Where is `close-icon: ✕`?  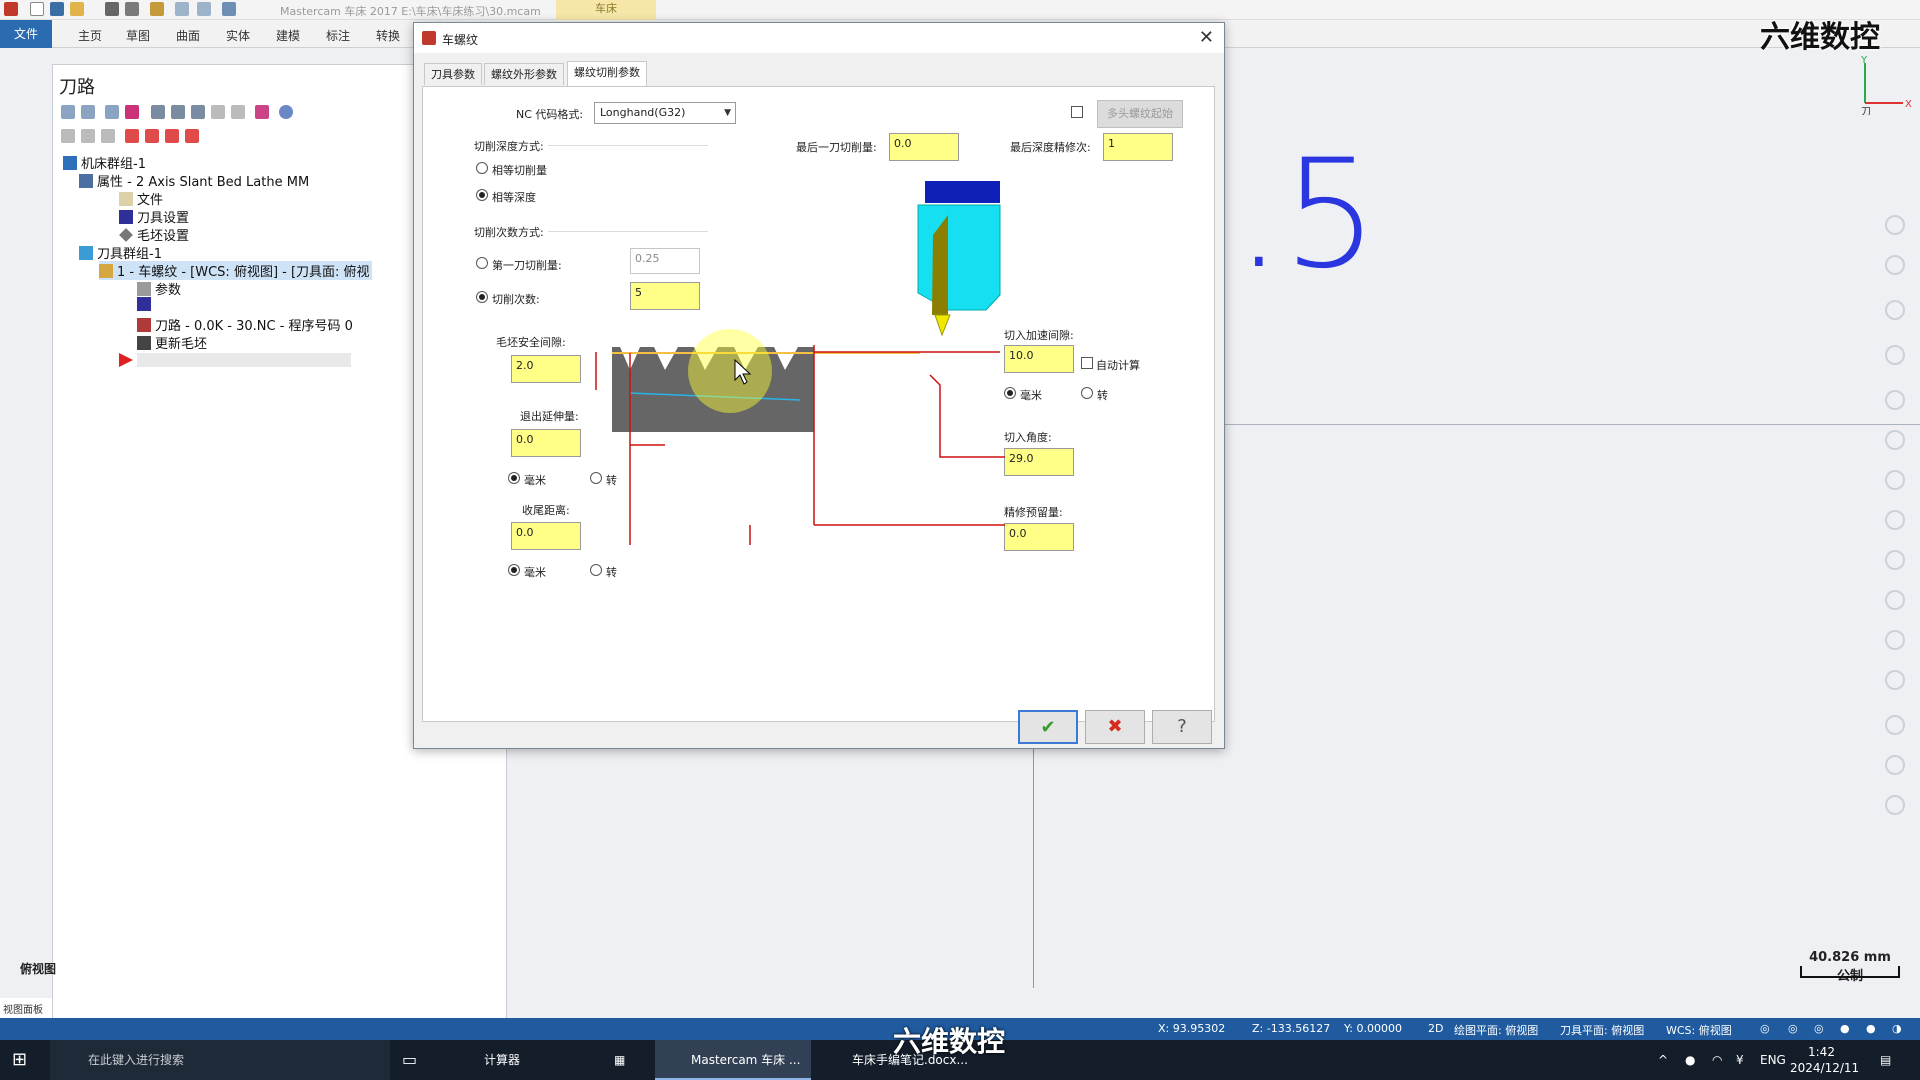 close-icon: ✕ is located at coordinates (1206, 37).